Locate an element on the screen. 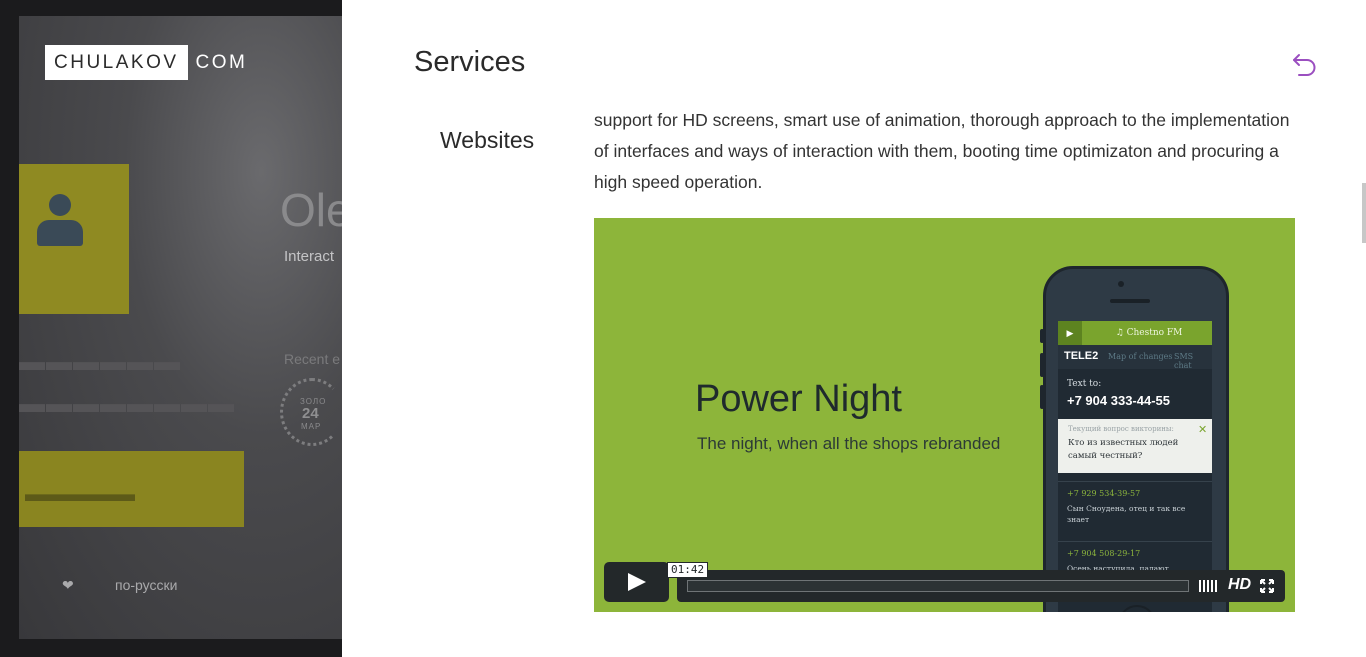 The image size is (1366, 657). background-yellow-button: ▬▬▬▬▬ is located at coordinates (131, 489).